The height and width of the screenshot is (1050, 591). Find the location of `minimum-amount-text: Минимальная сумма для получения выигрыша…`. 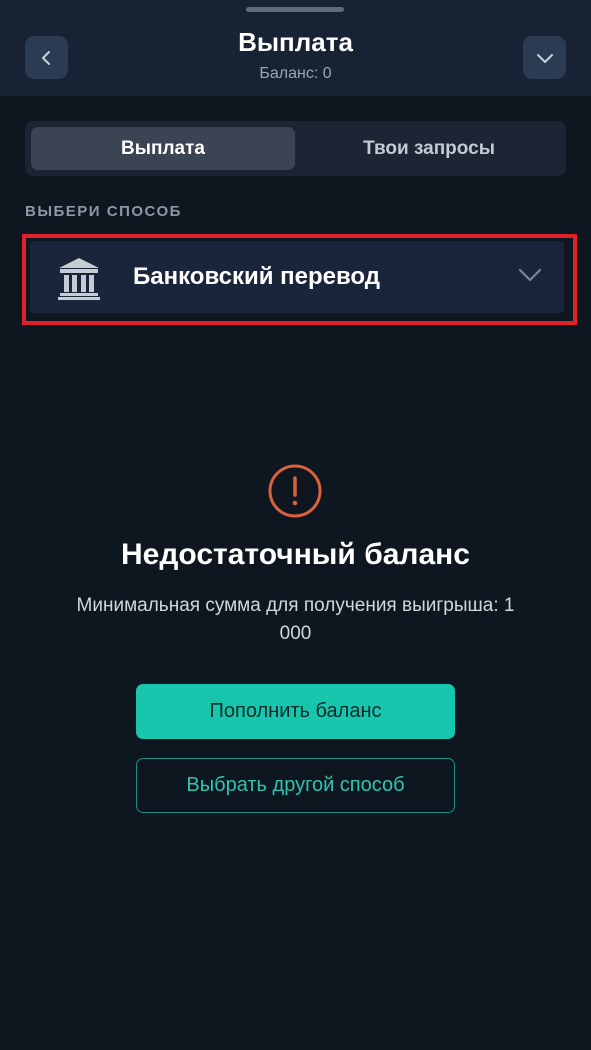

minimum-amount-text: Минимальная сумма для получения выигрыша… is located at coordinates (295, 619).